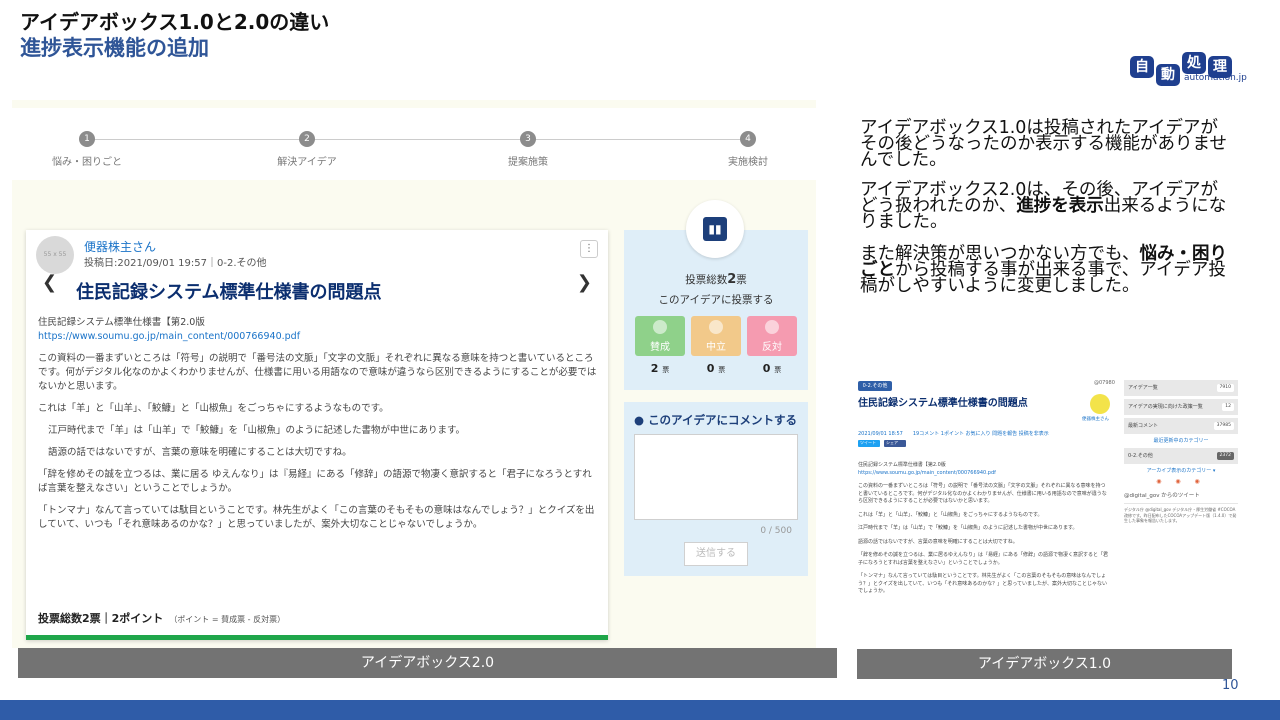 The image size is (1280, 720). Describe the element at coordinates (706, 280) in the screenshot. I see `vote-total-prefix: 投票総数` at that location.